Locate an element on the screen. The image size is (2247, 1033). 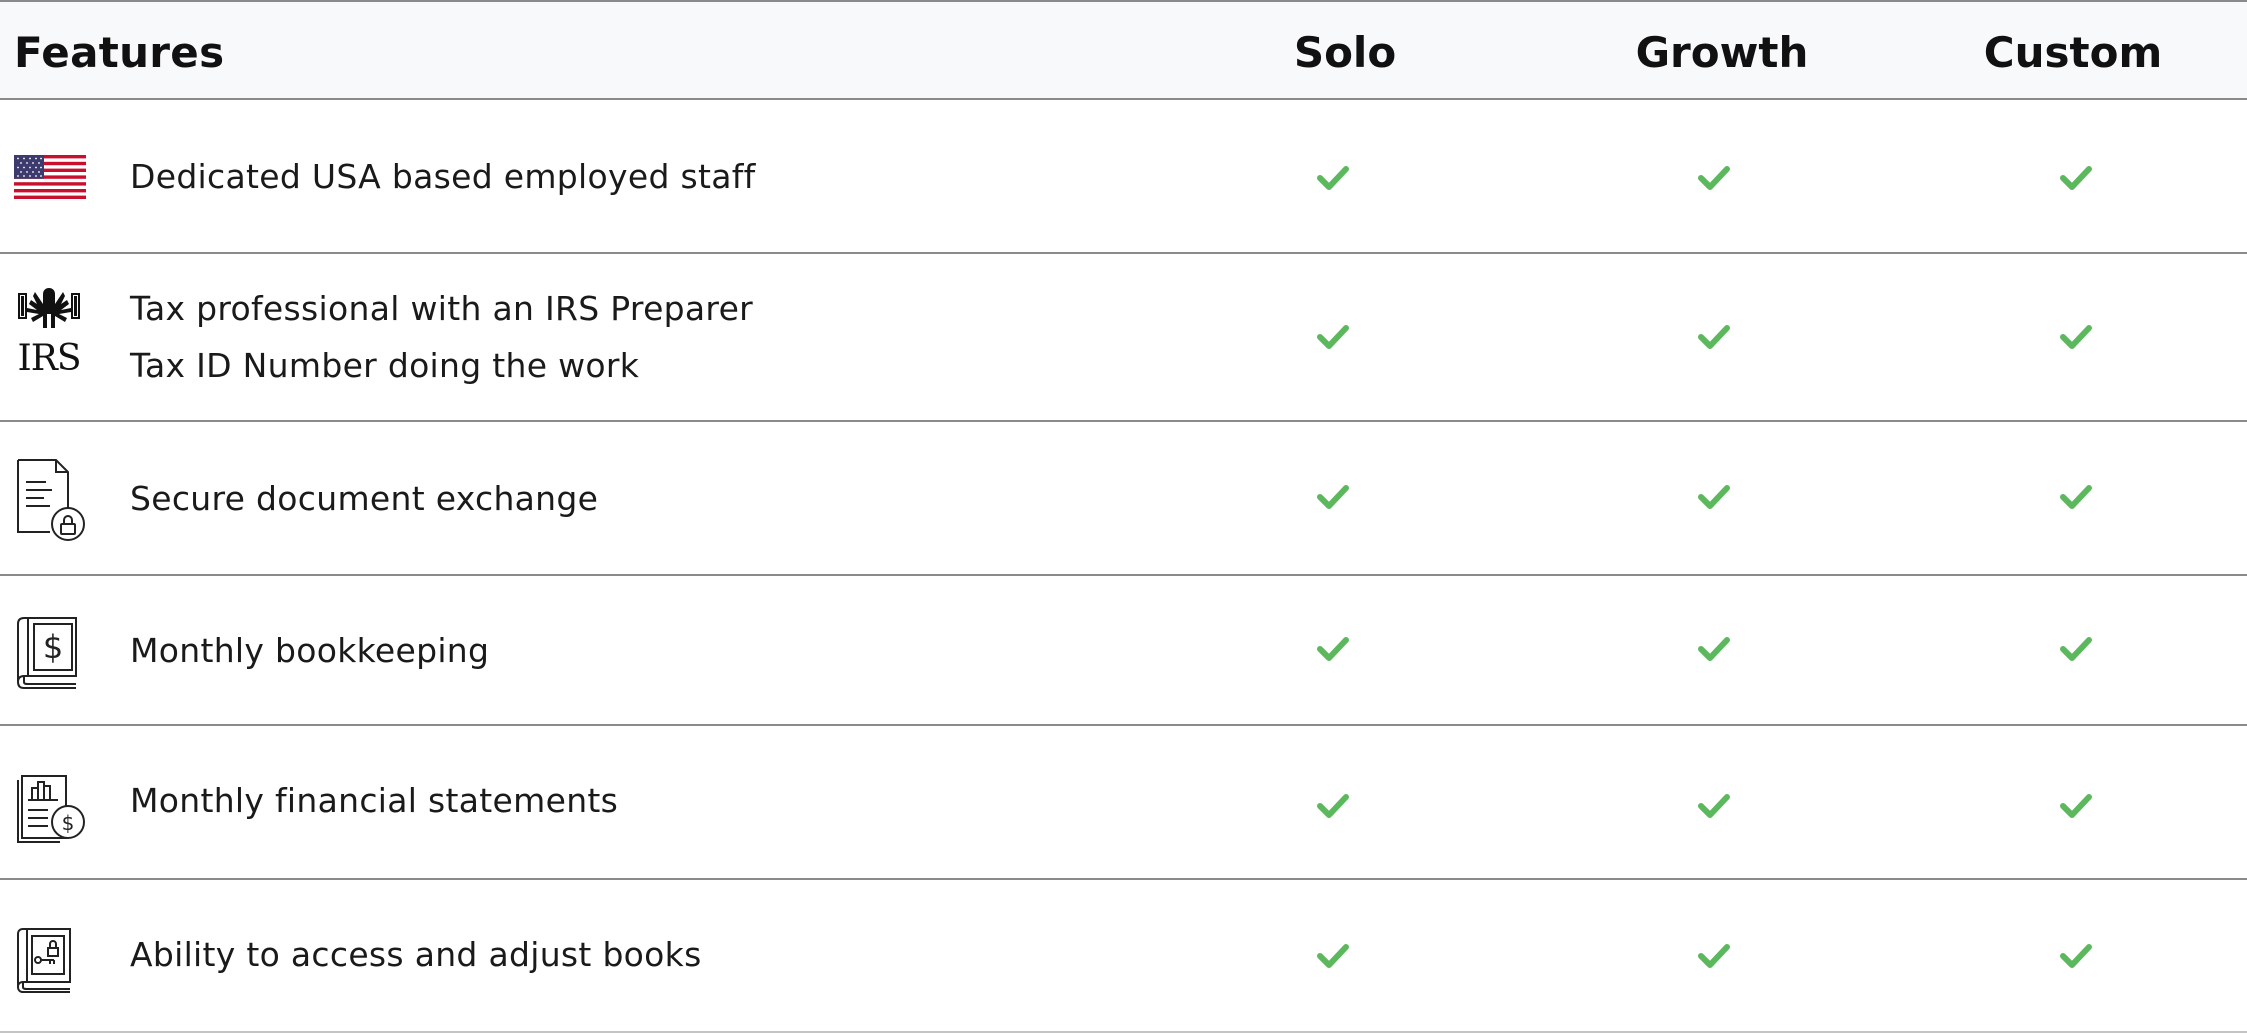
table-row-bookkeeping: $ Monthly bookkeeping is located at coordinates (1123, 651).